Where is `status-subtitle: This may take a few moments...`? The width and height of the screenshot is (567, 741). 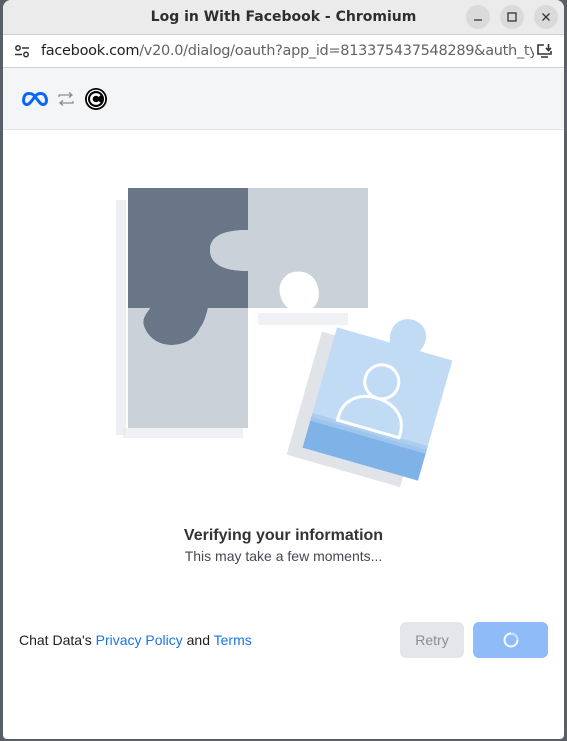
status-subtitle: This may take a few moments... is located at coordinates (283, 556).